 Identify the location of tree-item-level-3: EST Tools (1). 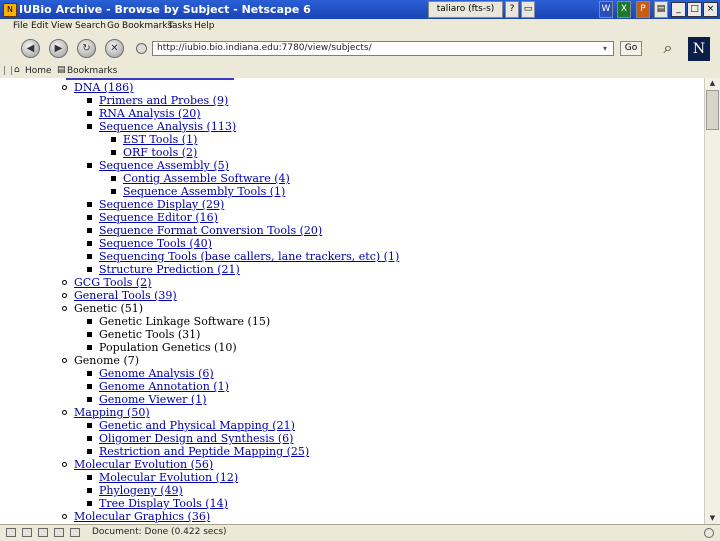
(154, 139).